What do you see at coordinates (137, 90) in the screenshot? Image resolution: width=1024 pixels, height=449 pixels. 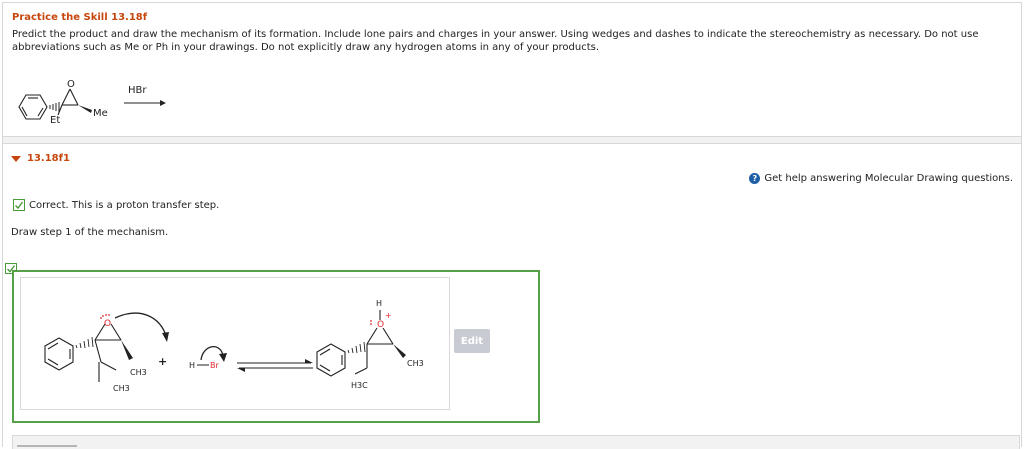 I see `reagent-label: HBr` at bounding box center [137, 90].